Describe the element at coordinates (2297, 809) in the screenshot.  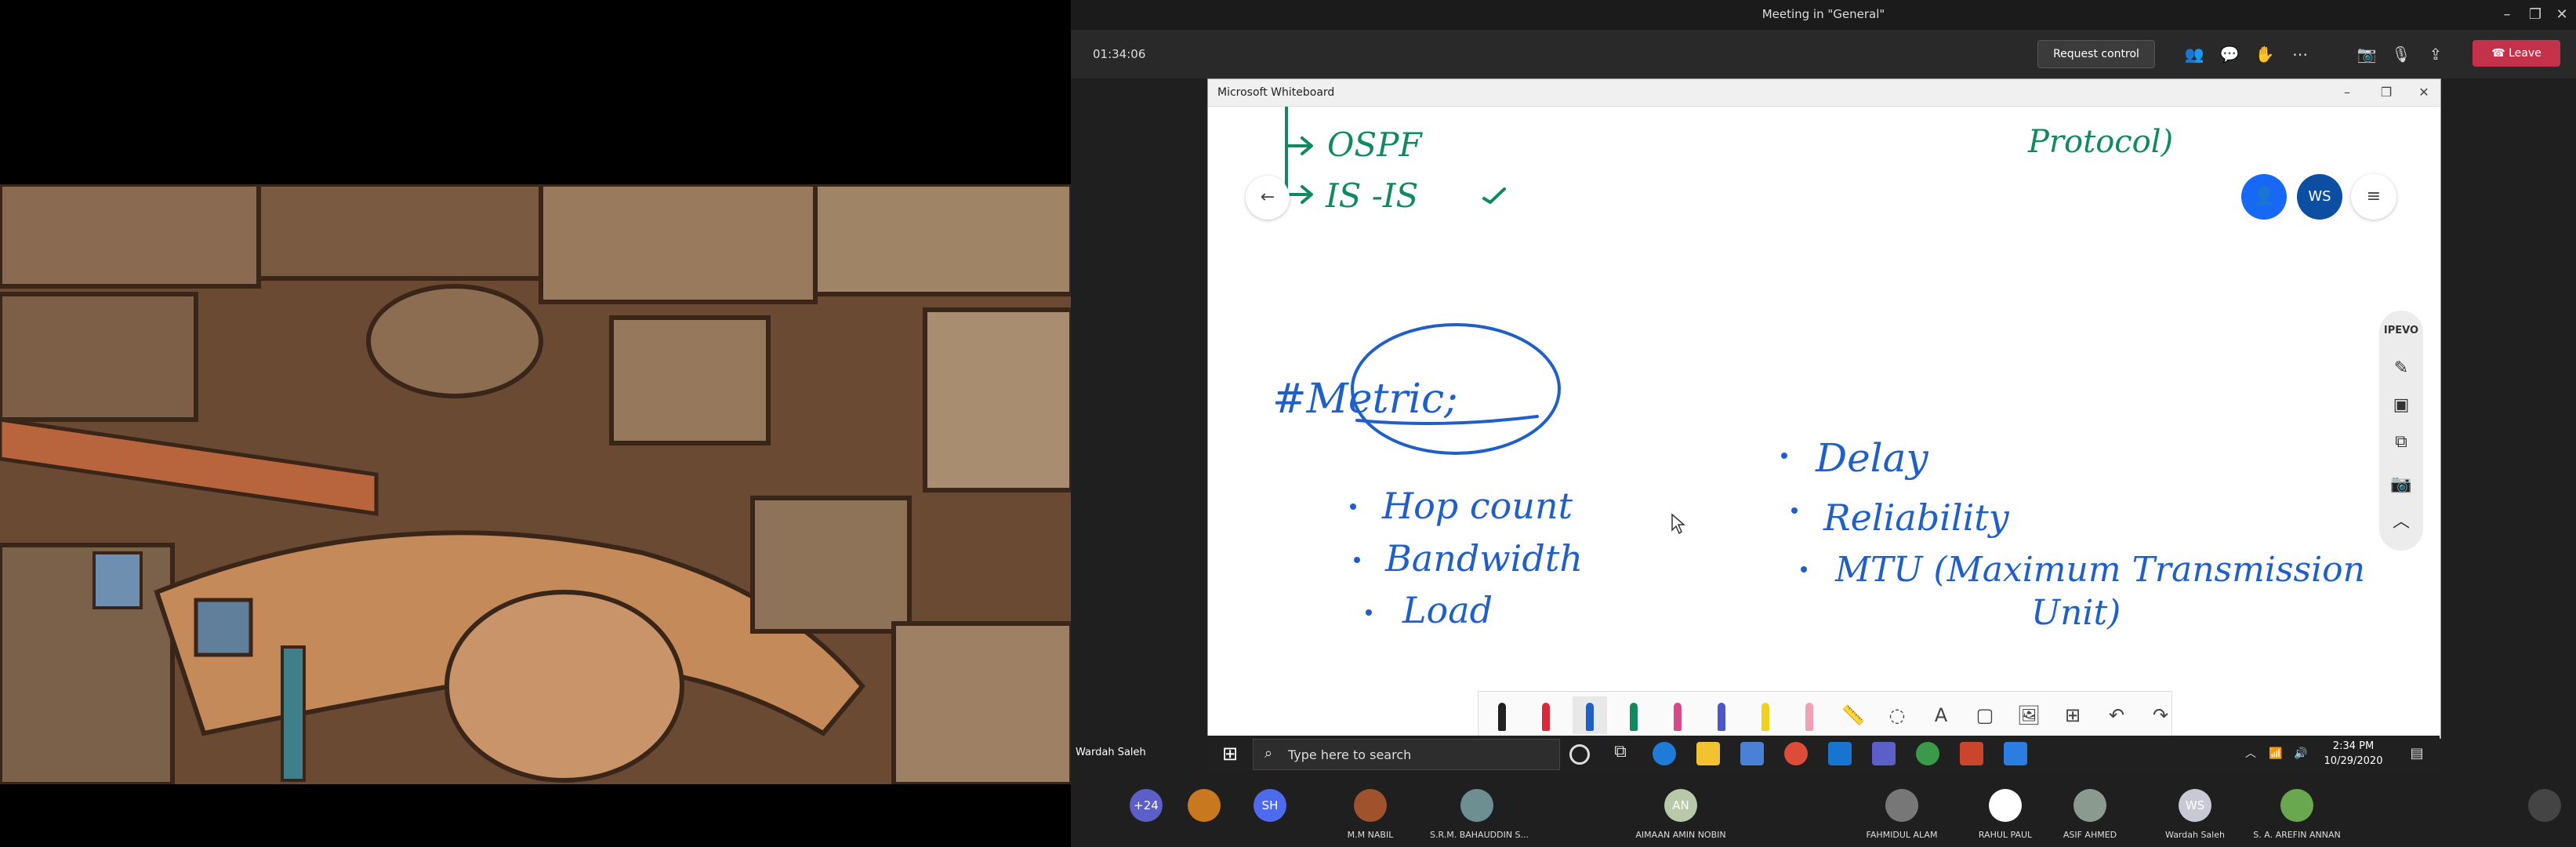
I see `participant-tile: S. A. AREFIN ANNAN` at that location.